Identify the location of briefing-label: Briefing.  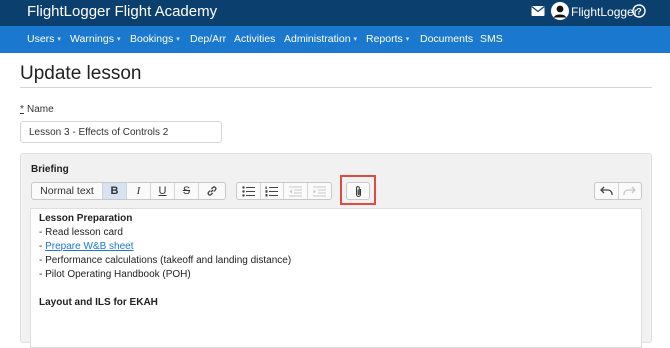
(50, 169).